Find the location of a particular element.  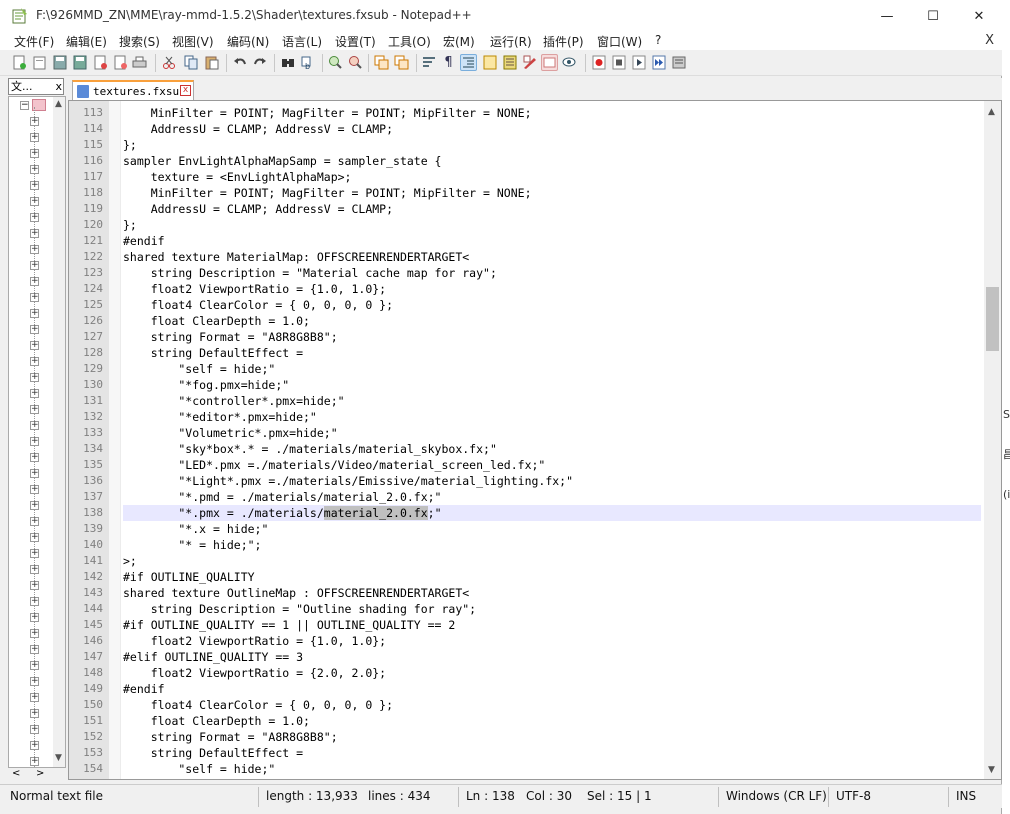

code-line: 115}; is located at coordinates (532, 145).